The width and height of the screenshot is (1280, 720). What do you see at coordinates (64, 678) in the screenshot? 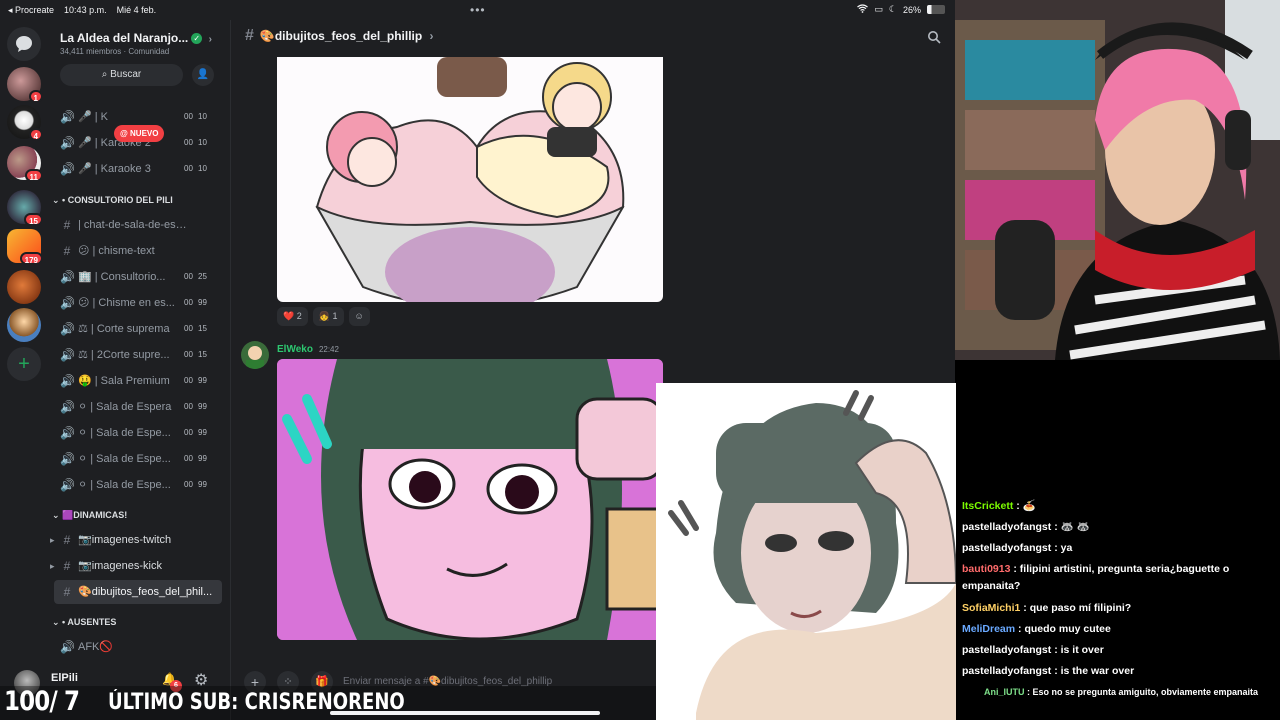
I see `username: ElPili` at bounding box center [64, 678].